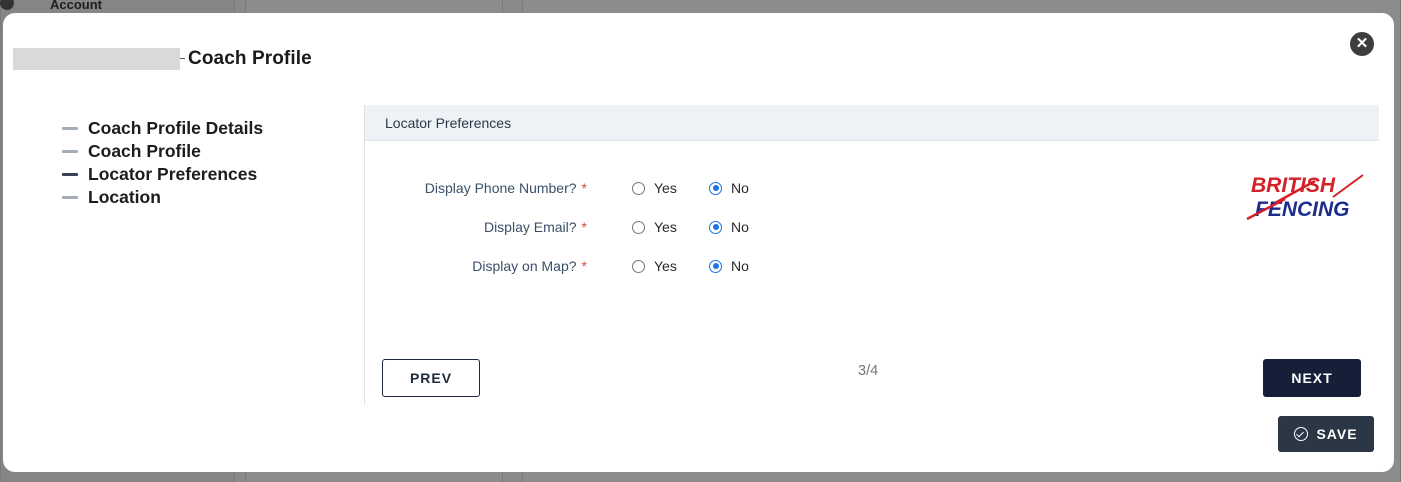 The width and height of the screenshot is (1401, 482). What do you see at coordinates (729, 188) in the screenshot?
I see `radio-phone-no: No` at bounding box center [729, 188].